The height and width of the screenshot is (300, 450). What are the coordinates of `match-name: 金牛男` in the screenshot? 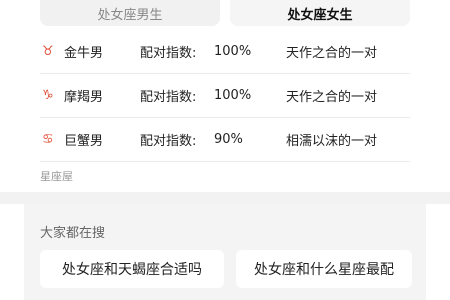 It's located at (84, 53).